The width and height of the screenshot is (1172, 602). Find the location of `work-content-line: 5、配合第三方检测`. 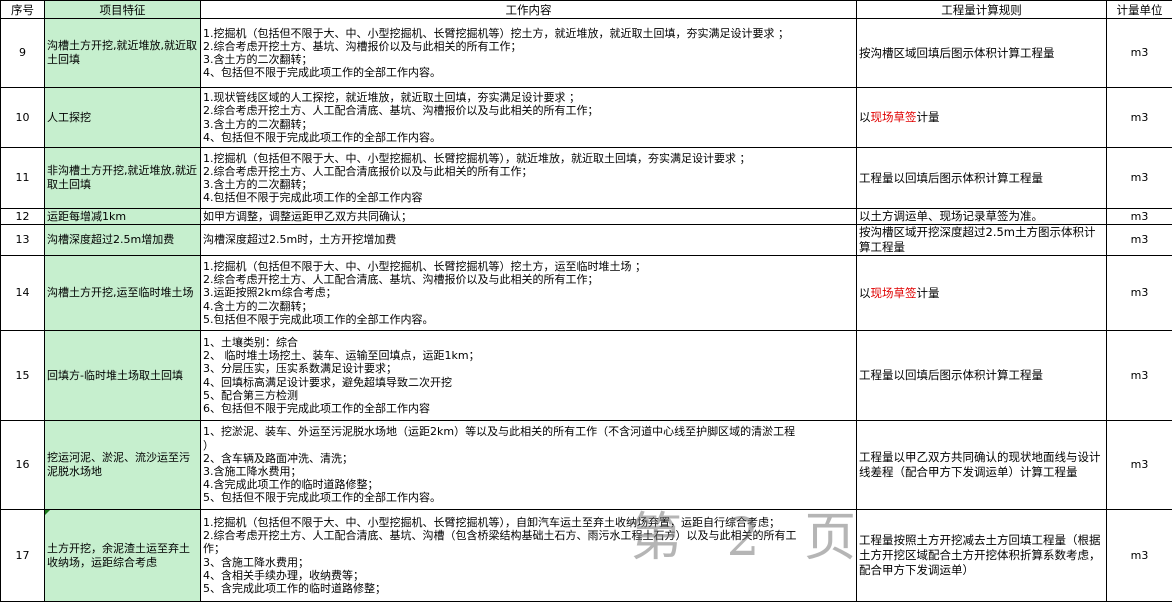

work-content-line: 5、配合第三方检测 is located at coordinates (528, 395).